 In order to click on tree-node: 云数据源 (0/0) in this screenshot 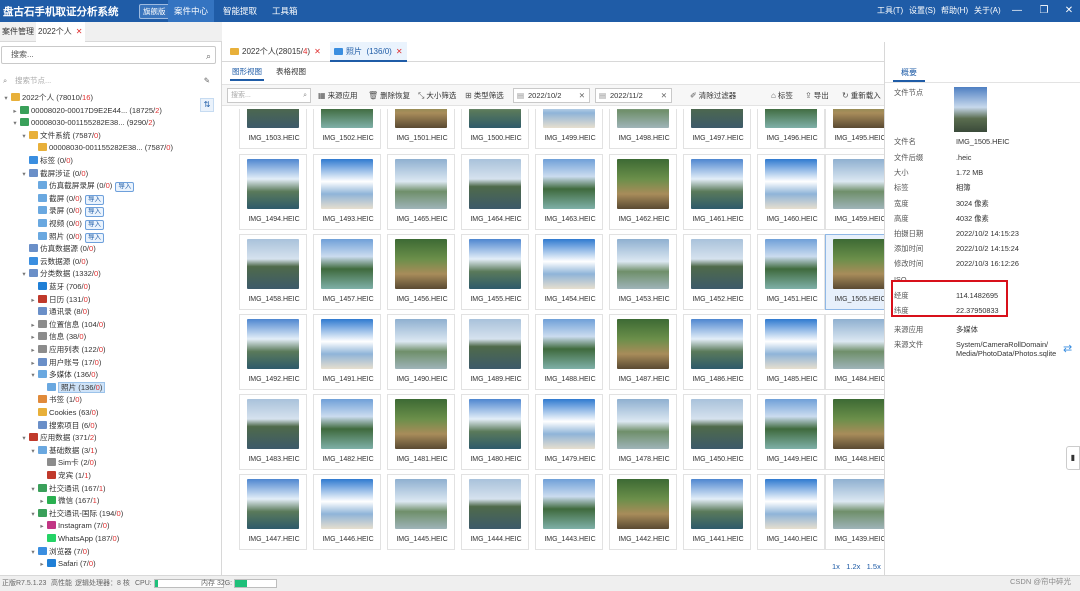, I will do `click(54, 262)`.